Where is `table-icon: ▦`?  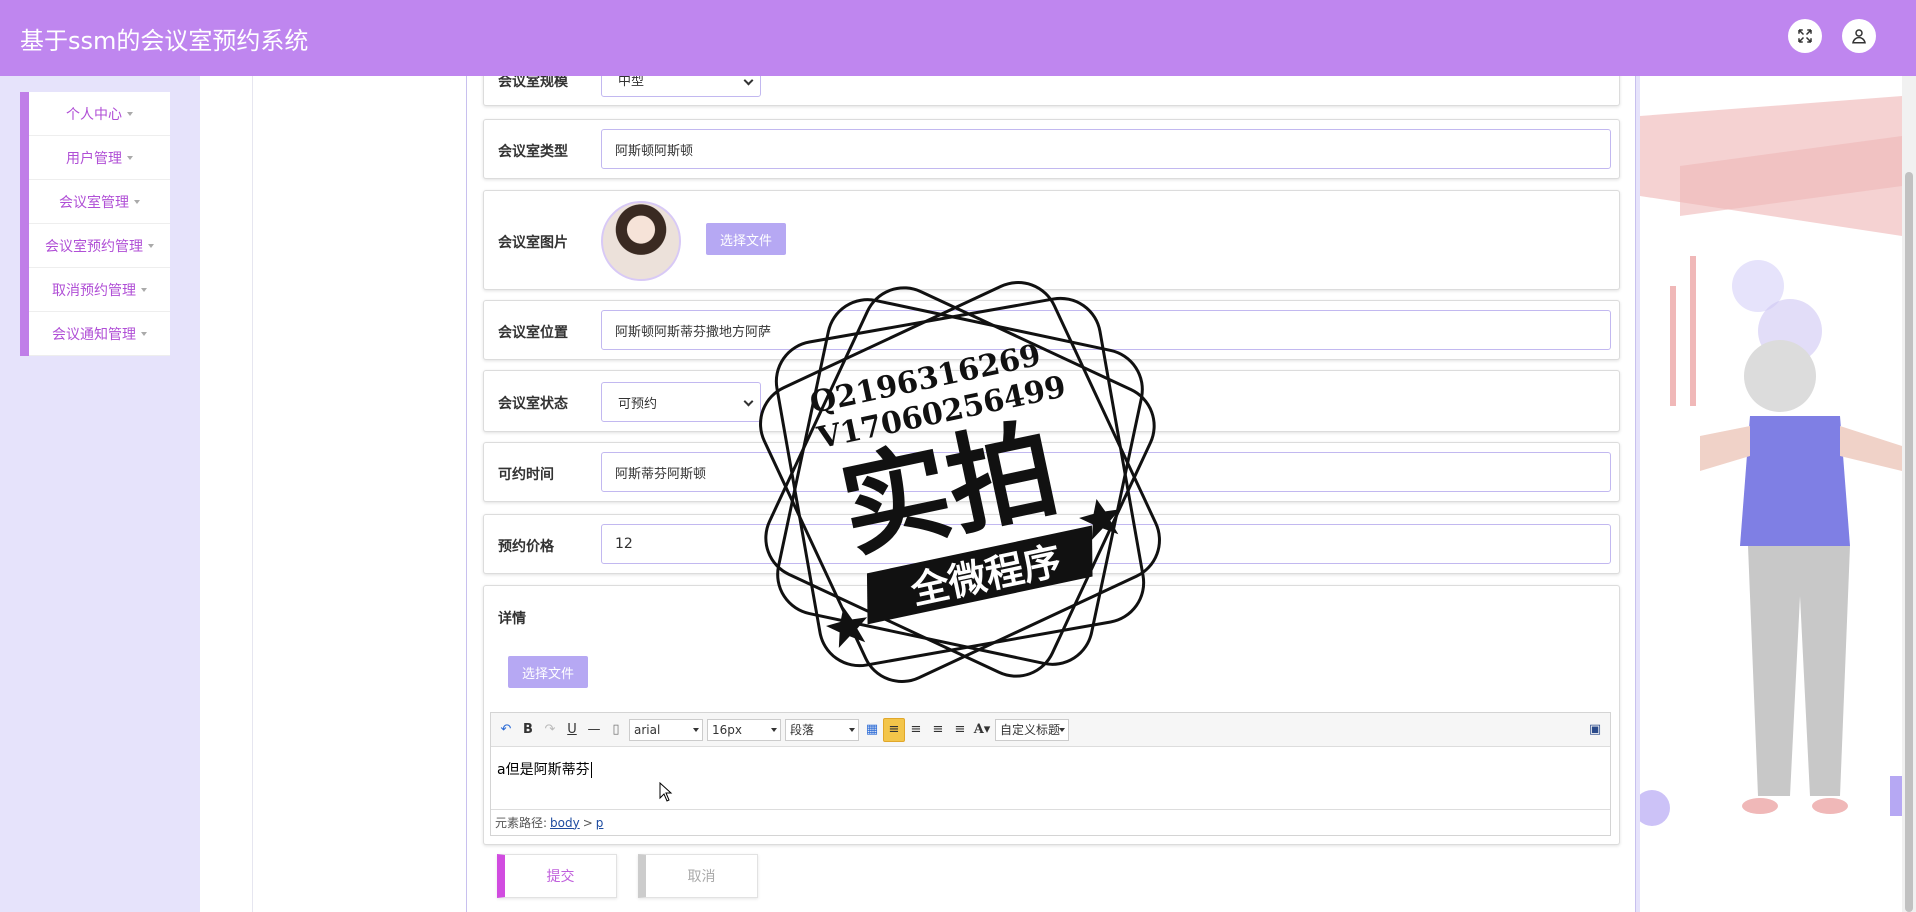 table-icon: ▦ is located at coordinates (872, 730).